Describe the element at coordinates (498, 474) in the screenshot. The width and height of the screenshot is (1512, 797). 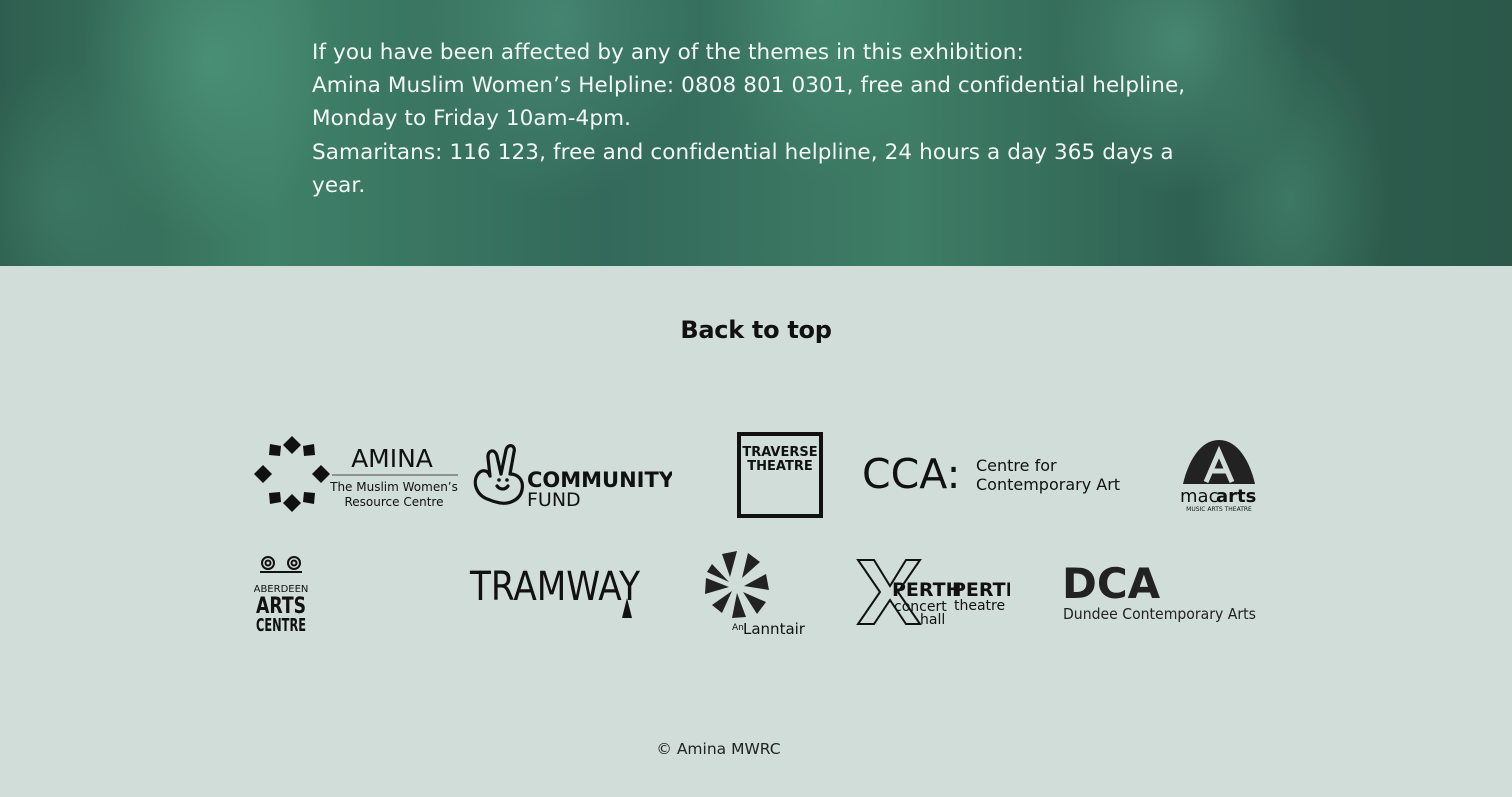
I see `crossed-fingers-icon` at that location.